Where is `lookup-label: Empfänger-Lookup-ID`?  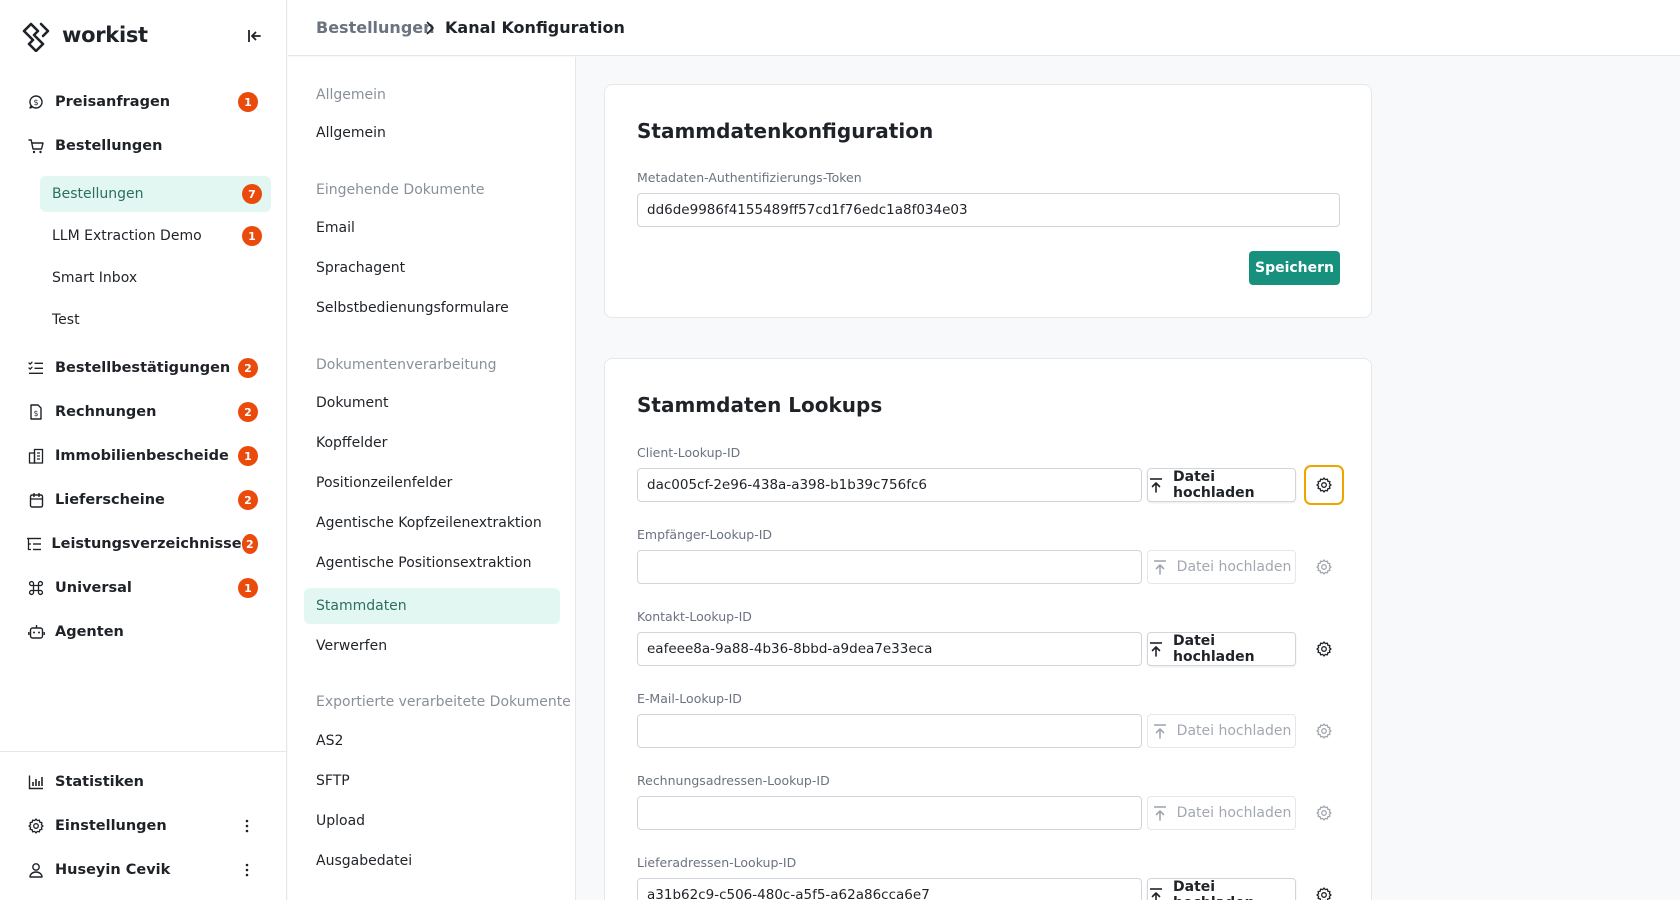
lookup-label: Empfänger-Lookup-ID is located at coordinates (705, 534).